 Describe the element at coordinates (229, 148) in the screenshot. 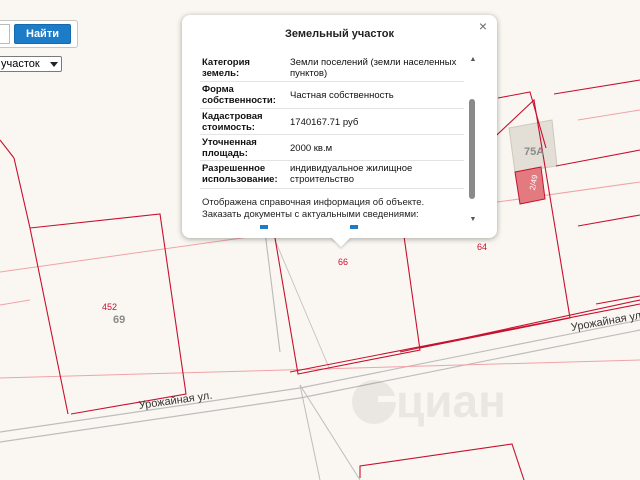

I see `info-label: Уточненная площадь:` at that location.